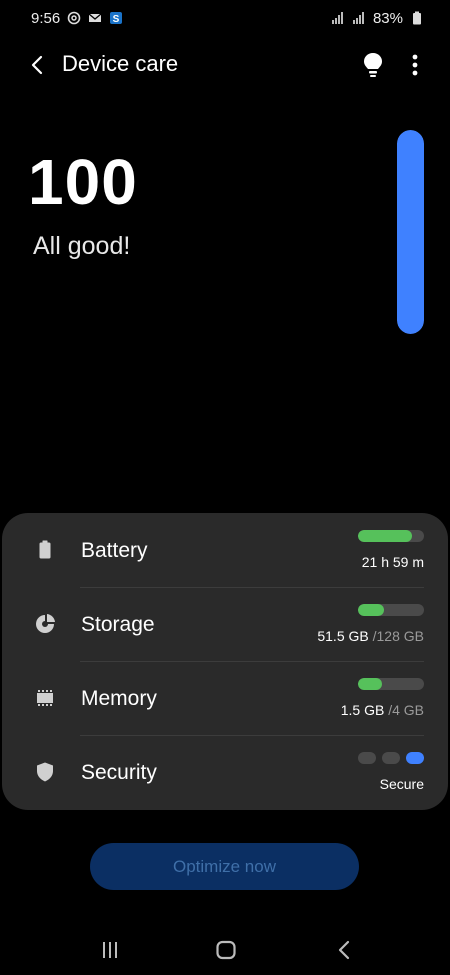  Describe the element at coordinates (417, 18) in the screenshot. I see `battery-status-icon` at that location.